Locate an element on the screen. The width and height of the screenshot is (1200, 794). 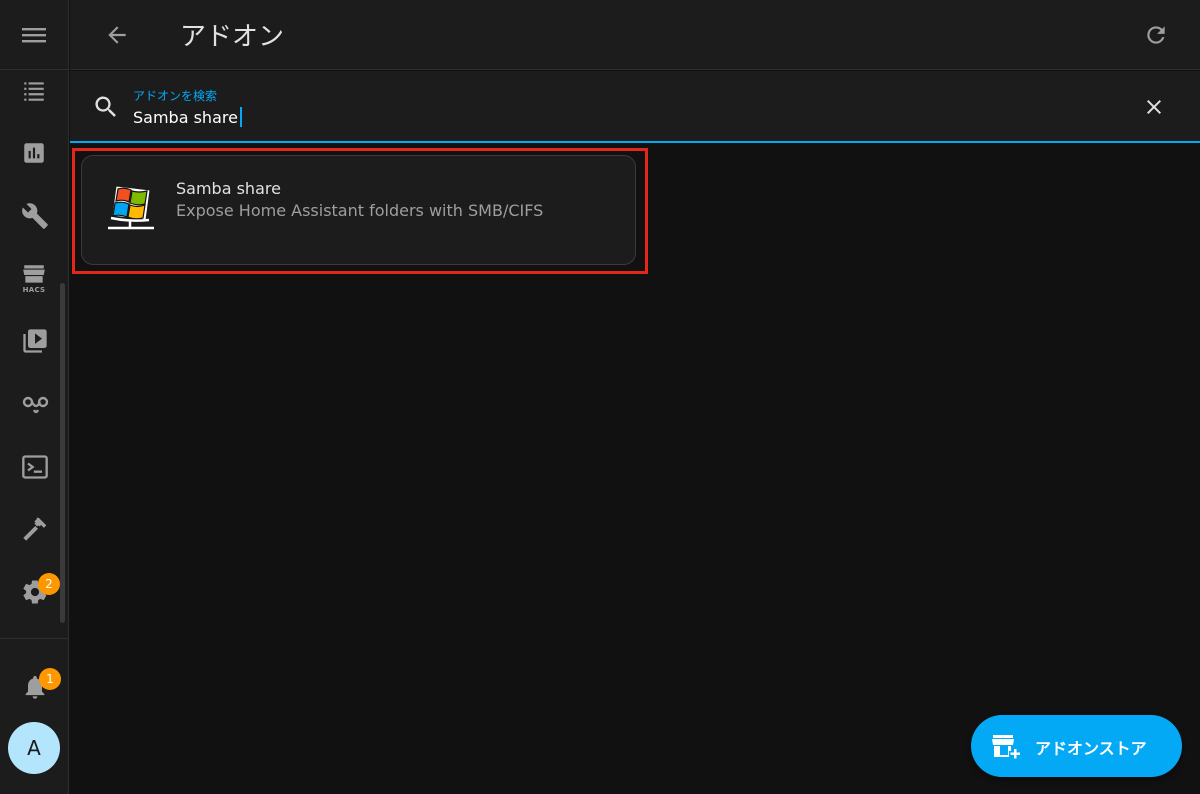
sidebar-item-tools is located at coordinates (34, 527).